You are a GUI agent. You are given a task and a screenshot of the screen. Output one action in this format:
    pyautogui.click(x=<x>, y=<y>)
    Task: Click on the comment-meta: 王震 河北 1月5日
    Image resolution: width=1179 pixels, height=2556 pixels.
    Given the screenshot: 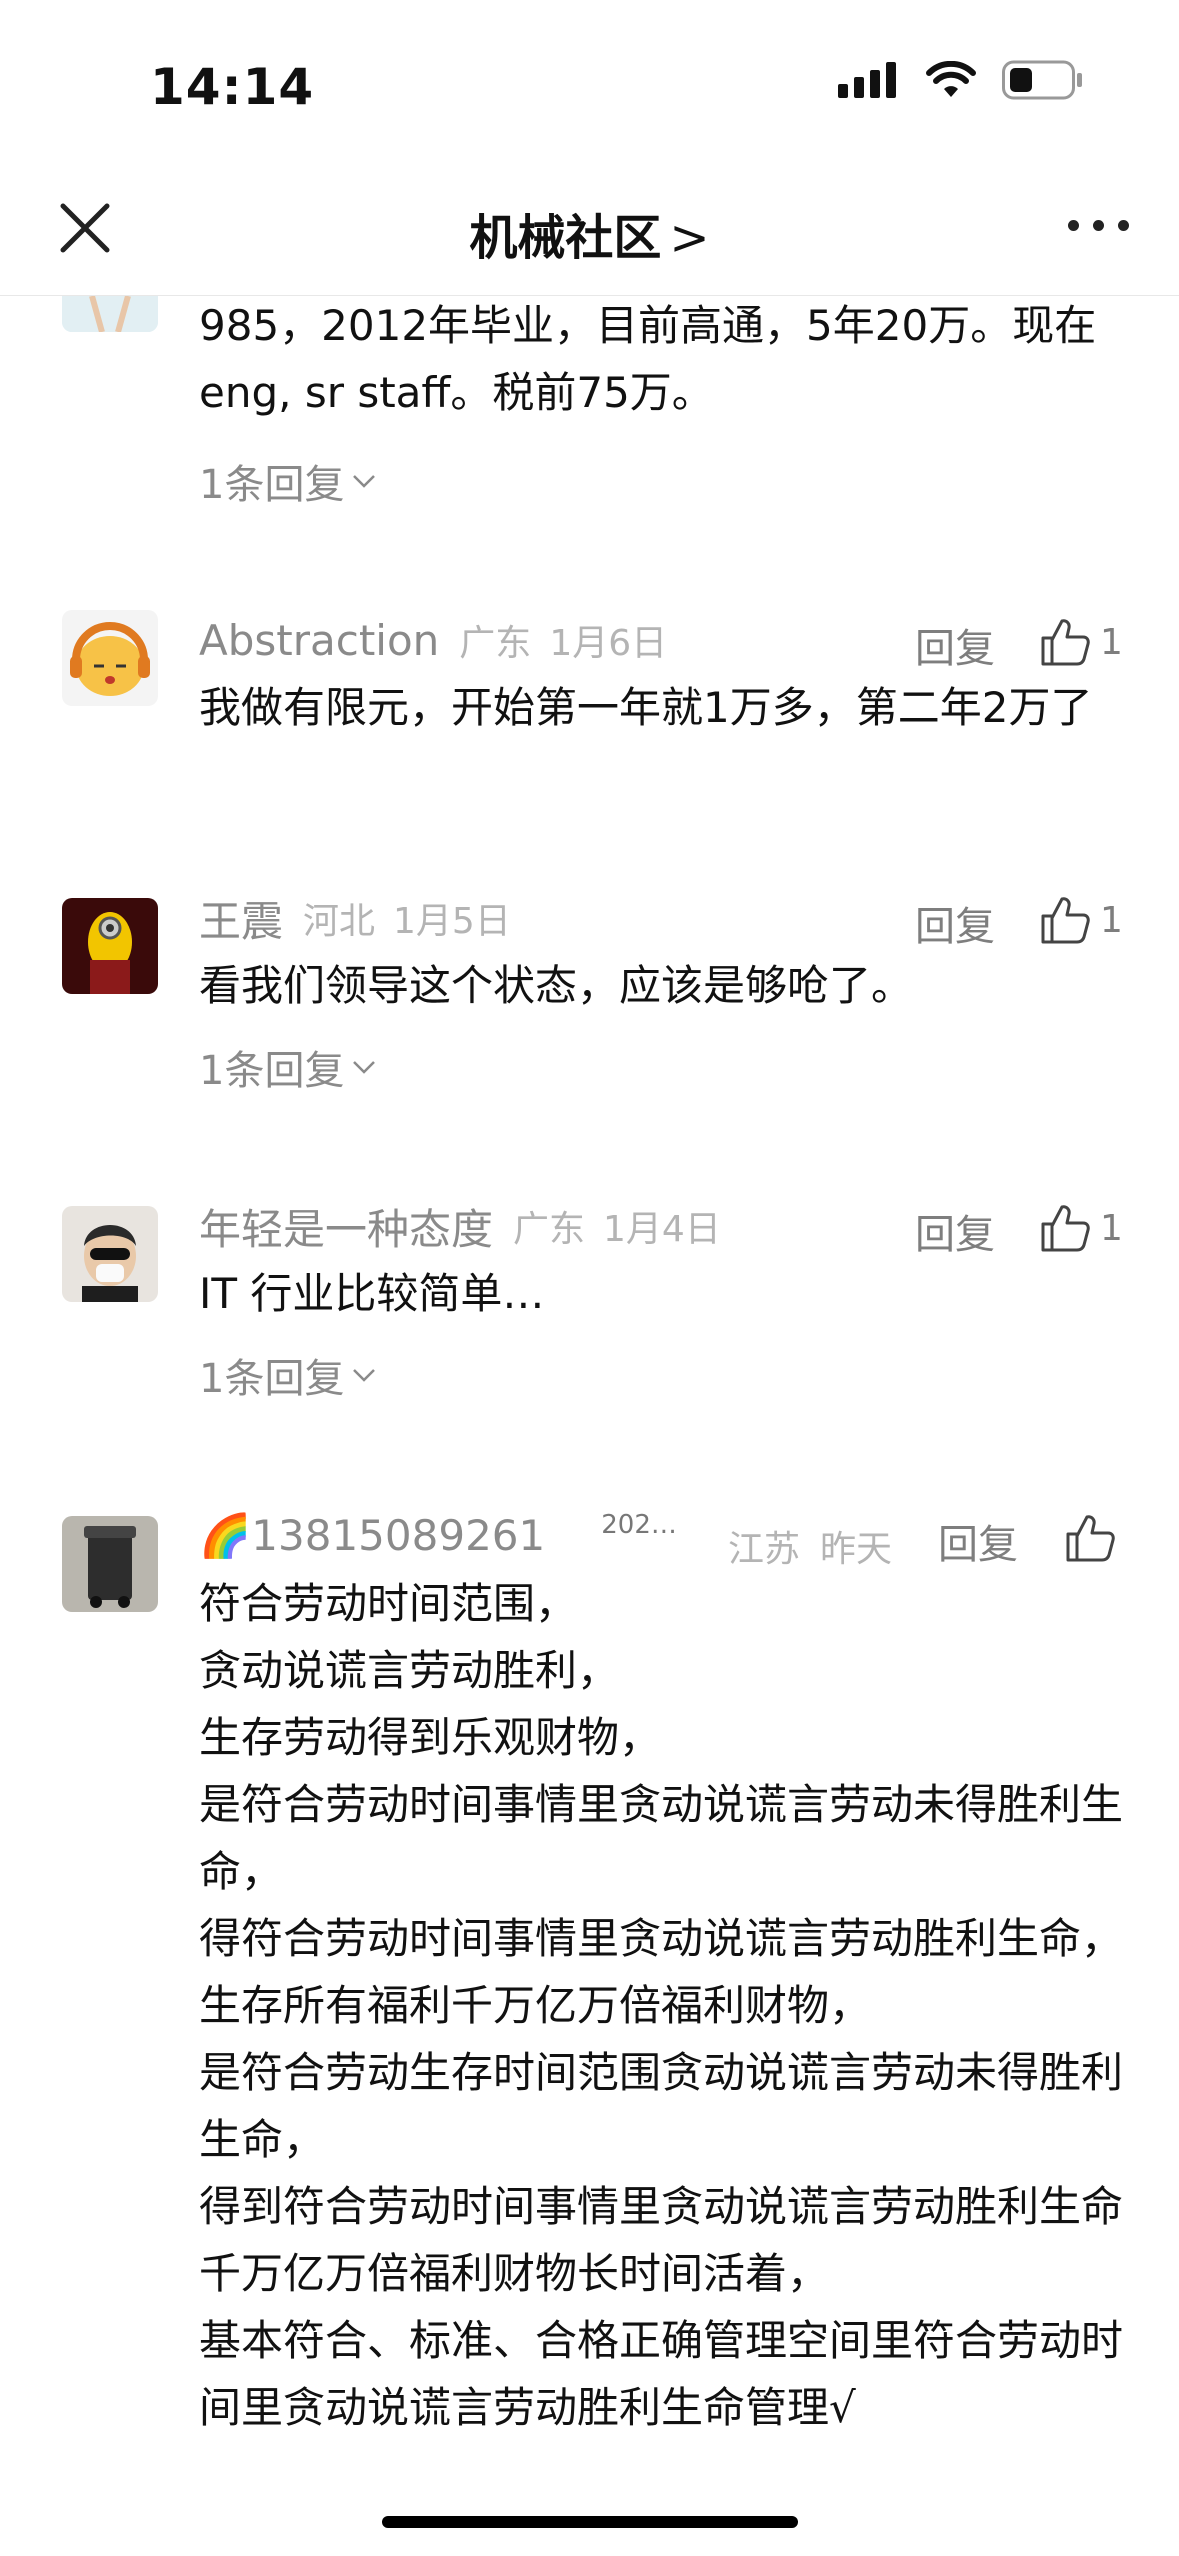 What is the action you would take?
    pyautogui.click(x=355, y=918)
    